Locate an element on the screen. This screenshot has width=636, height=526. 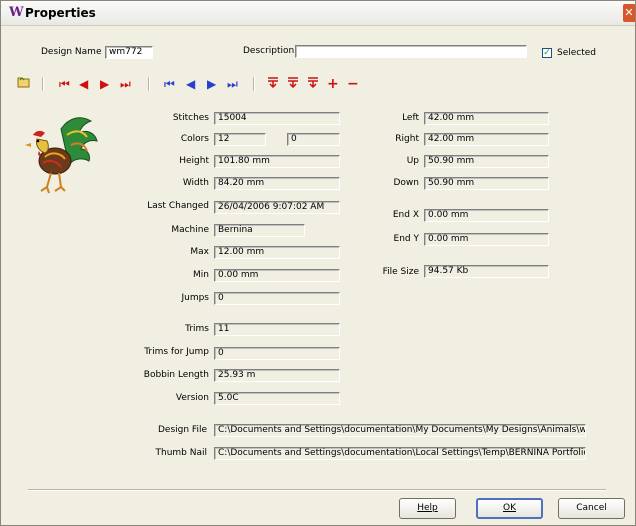
min-label: Min is located at coordinates (201, 275).